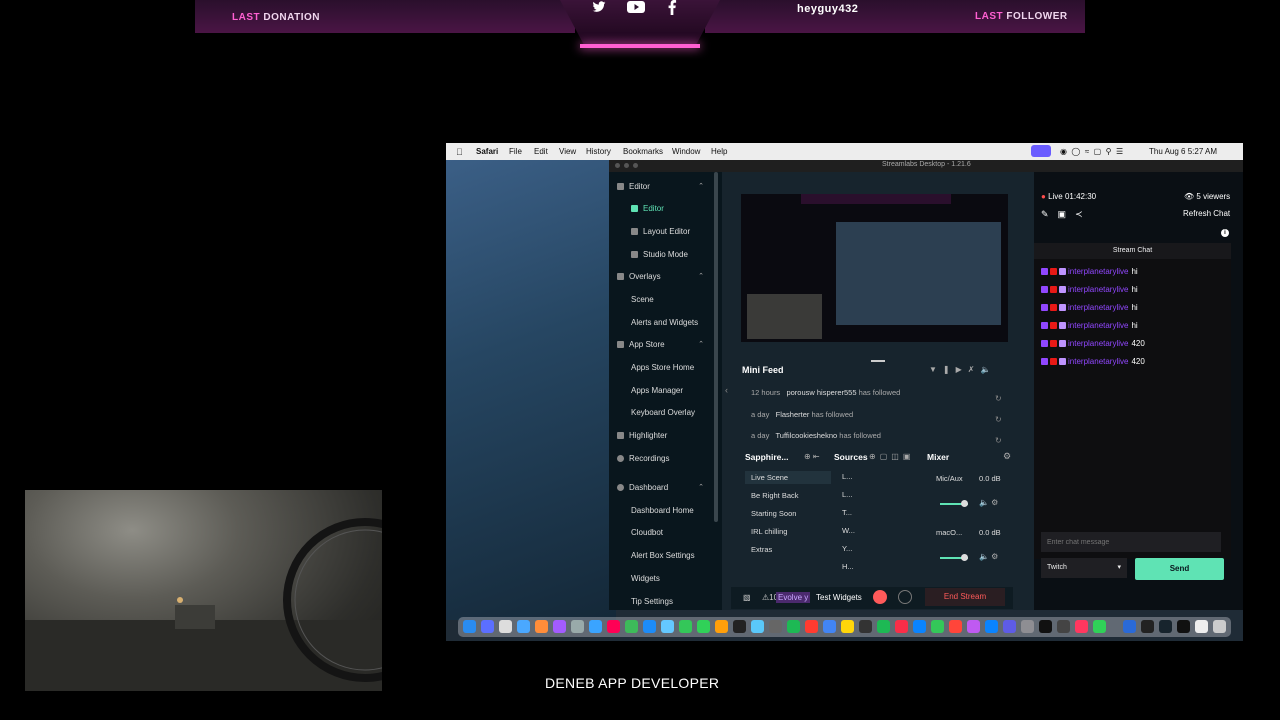 Image resolution: width=1280 pixels, height=720 pixels. What do you see at coordinates (878, 361) in the screenshot?
I see `preview-resize-handle` at bounding box center [878, 361].